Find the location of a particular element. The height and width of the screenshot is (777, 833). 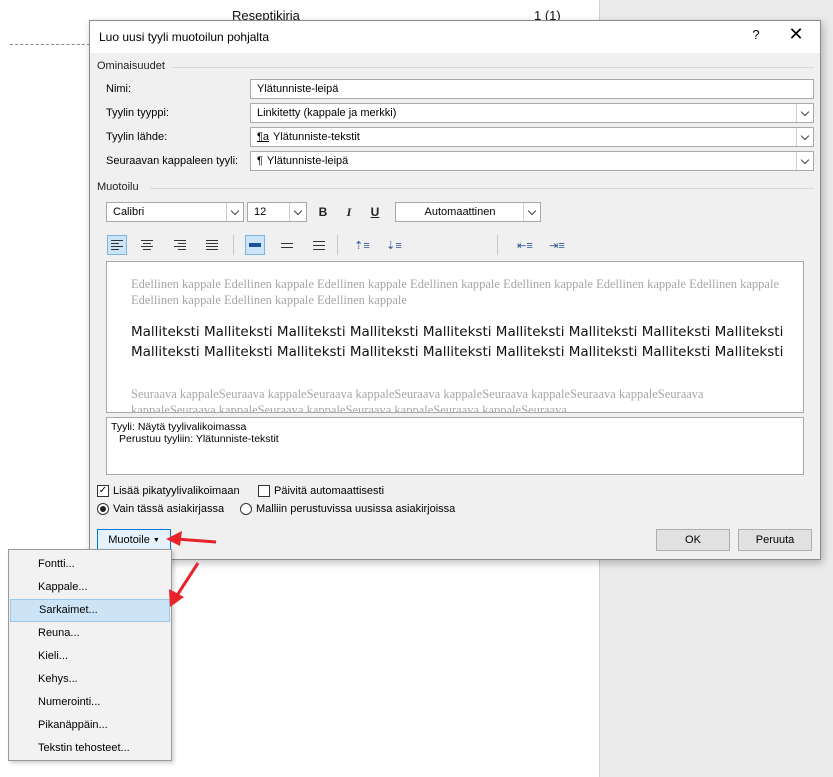

style-base-label: Tyylin lähde: is located at coordinates (137, 137).